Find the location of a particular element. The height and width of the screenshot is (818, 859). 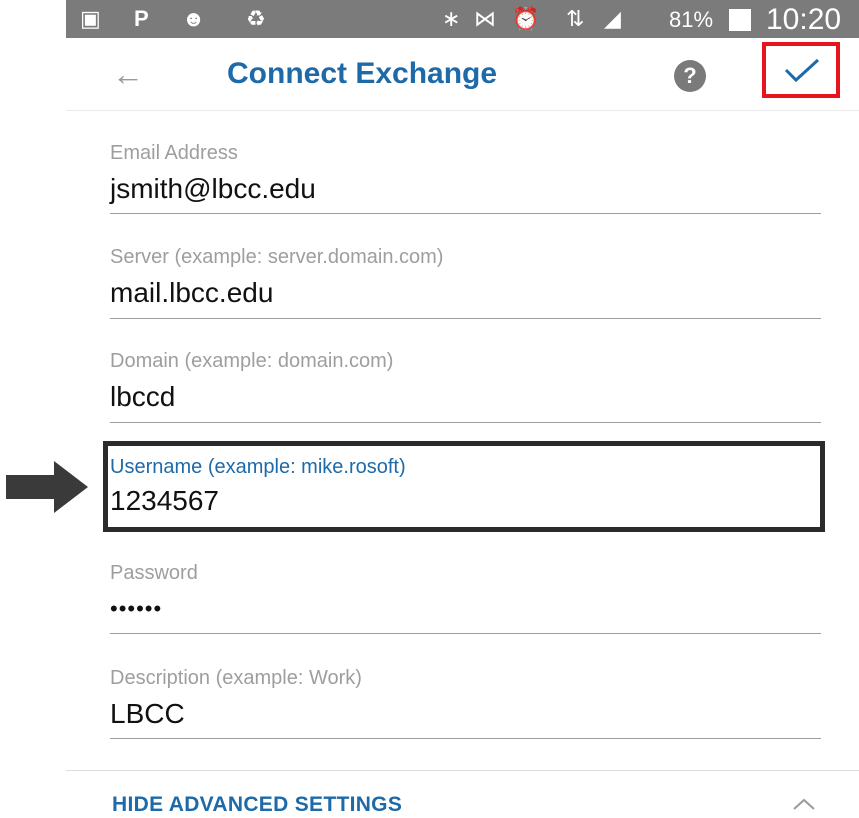

domain-underline is located at coordinates (465, 422).